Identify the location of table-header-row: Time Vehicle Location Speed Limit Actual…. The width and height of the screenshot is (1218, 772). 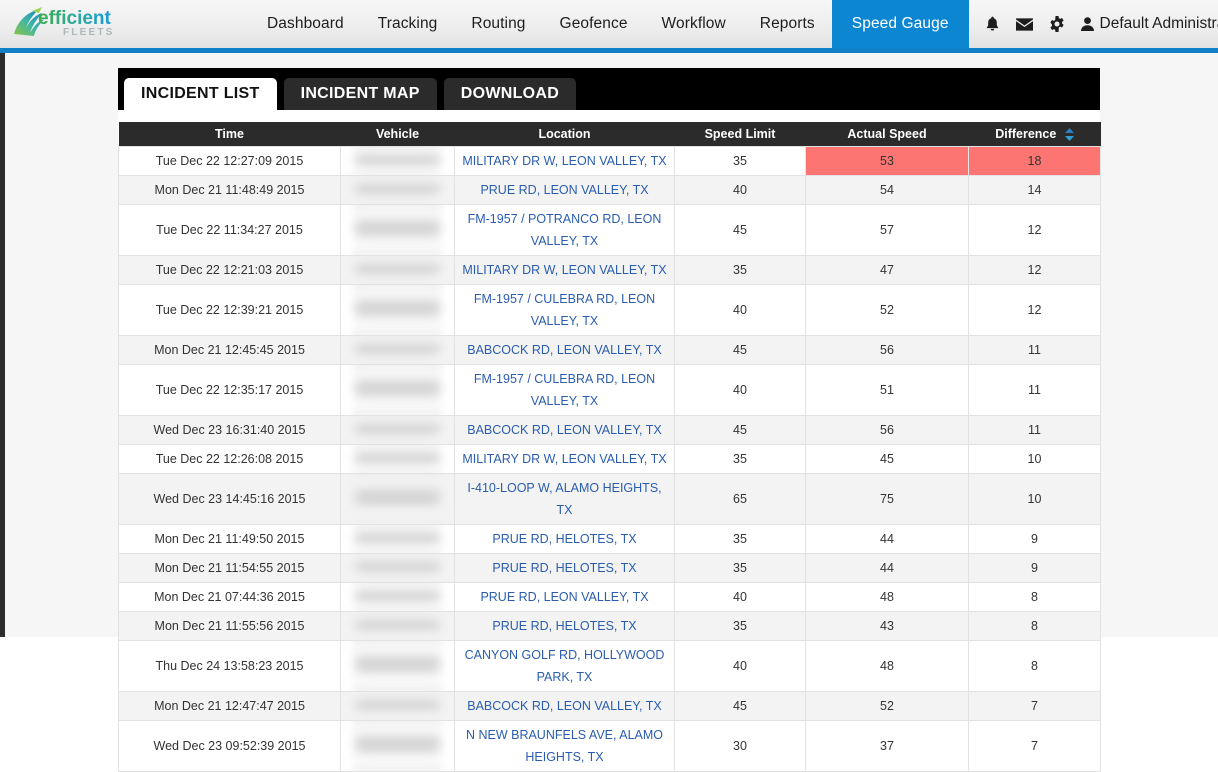
(609, 134).